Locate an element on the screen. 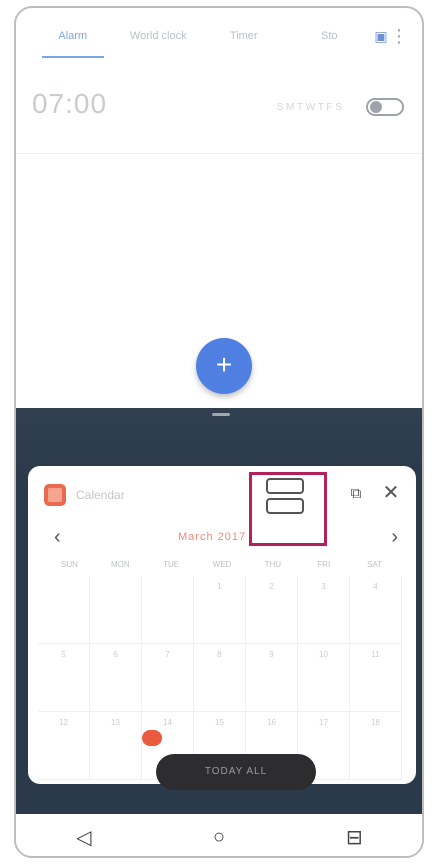  weekday-header: SUN MON TUE WED THU FRI SAT is located at coordinates (222, 564).